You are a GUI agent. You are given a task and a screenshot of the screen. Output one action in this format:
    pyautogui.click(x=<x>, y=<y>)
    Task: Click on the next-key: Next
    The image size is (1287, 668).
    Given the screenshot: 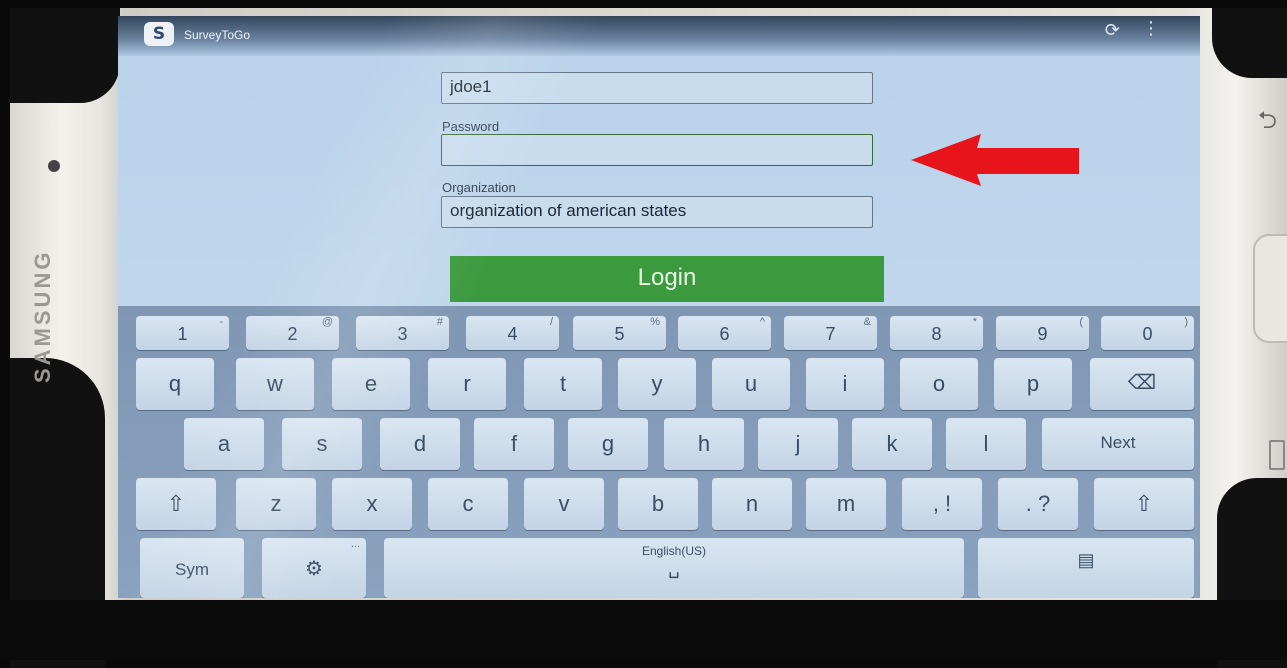 What is the action you would take?
    pyautogui.click(x=1118, y=444)
    